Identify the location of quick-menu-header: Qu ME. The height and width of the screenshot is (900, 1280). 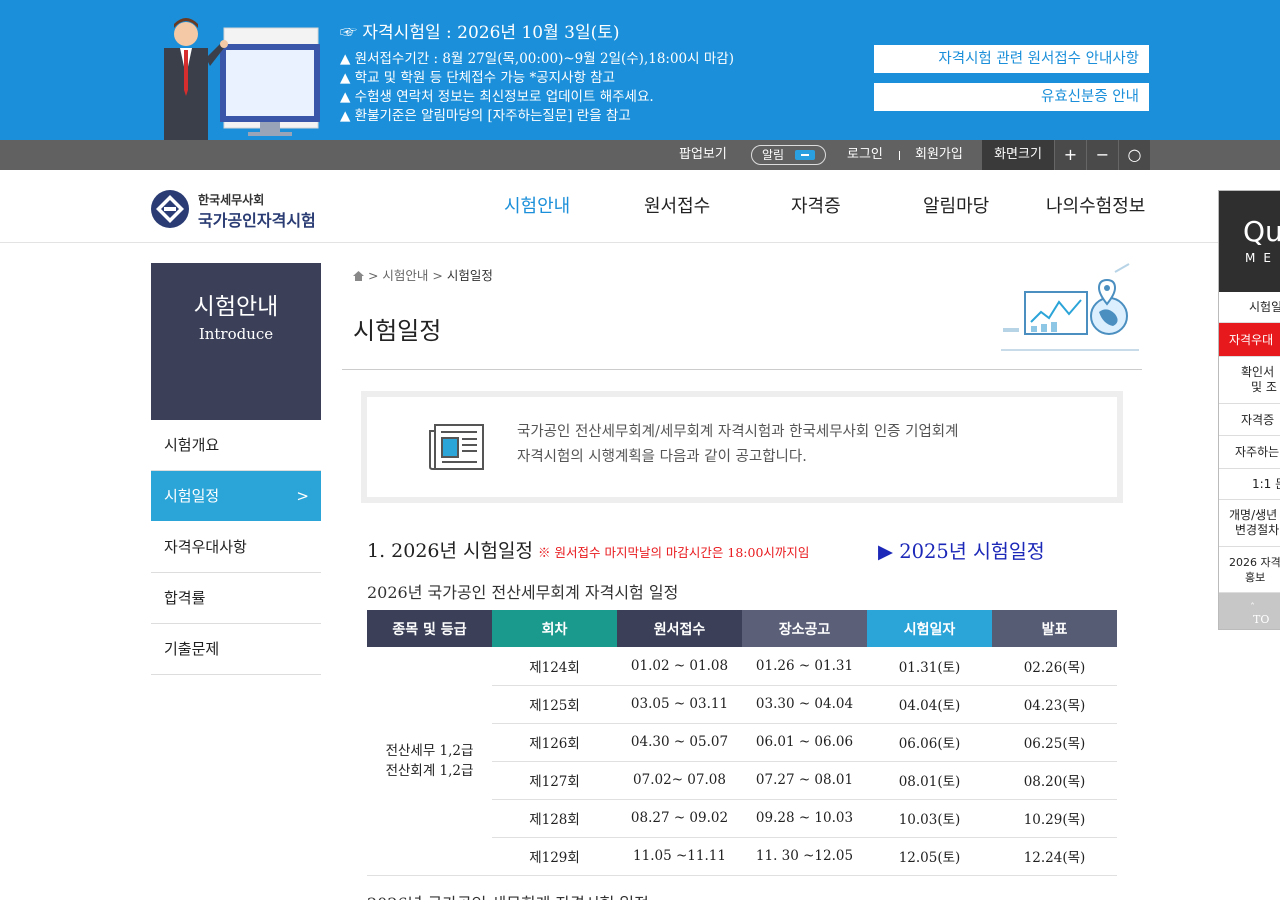
(1249, 241).